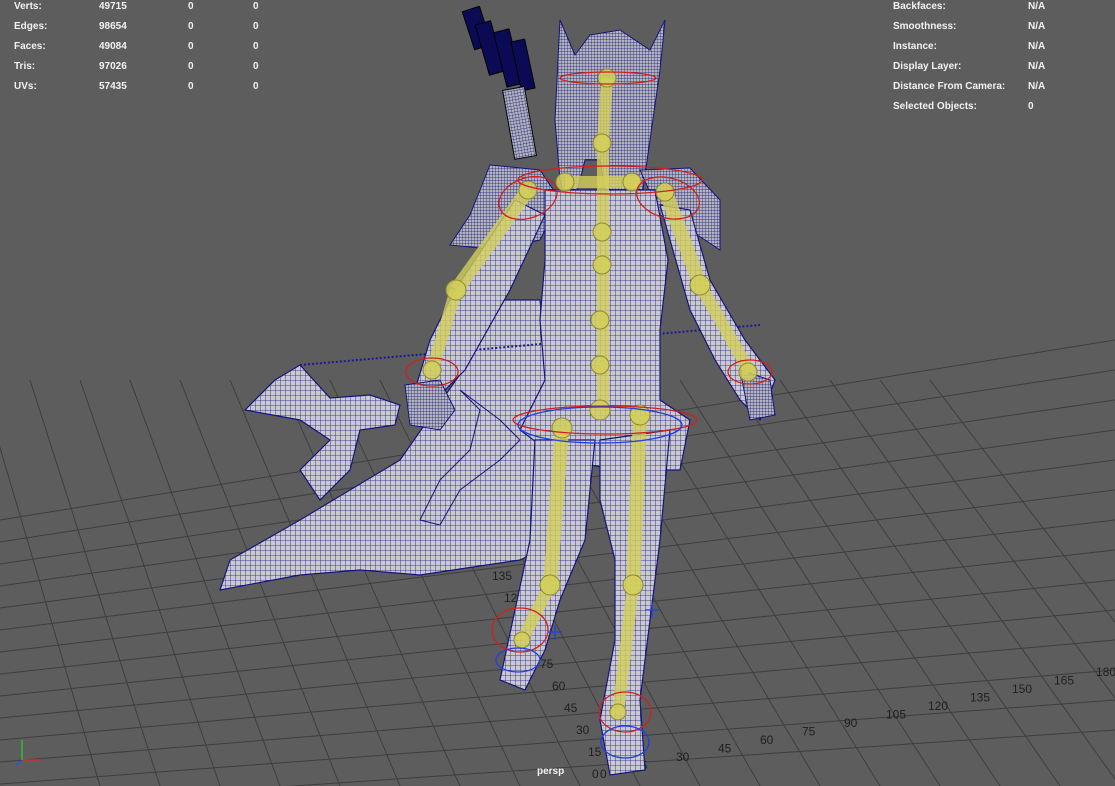 This screenshot has height=786, width=1115. Describe the element at coordinates (25, 66) in the screenshot. I see `hud-stat-label: Tris:` at that location.